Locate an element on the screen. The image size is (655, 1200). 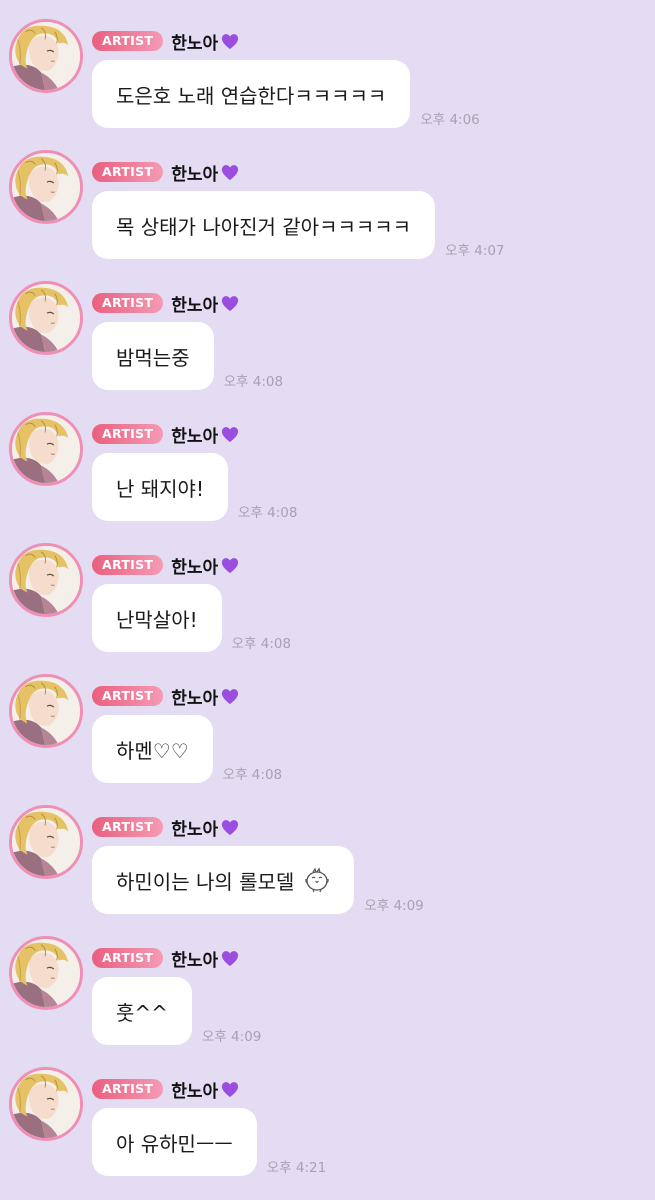
bubble-row: 아 유하민ㅡㅡ 오후 4:21 is located at coordinates (209, 1142).